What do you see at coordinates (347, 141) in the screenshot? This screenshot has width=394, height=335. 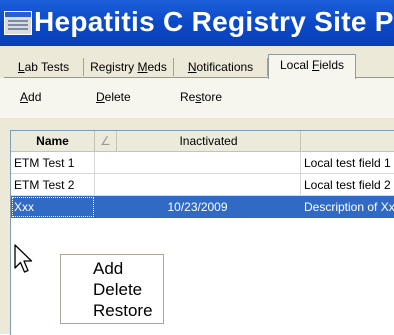 I see `column-header-description` at bounding box center [347, 141].